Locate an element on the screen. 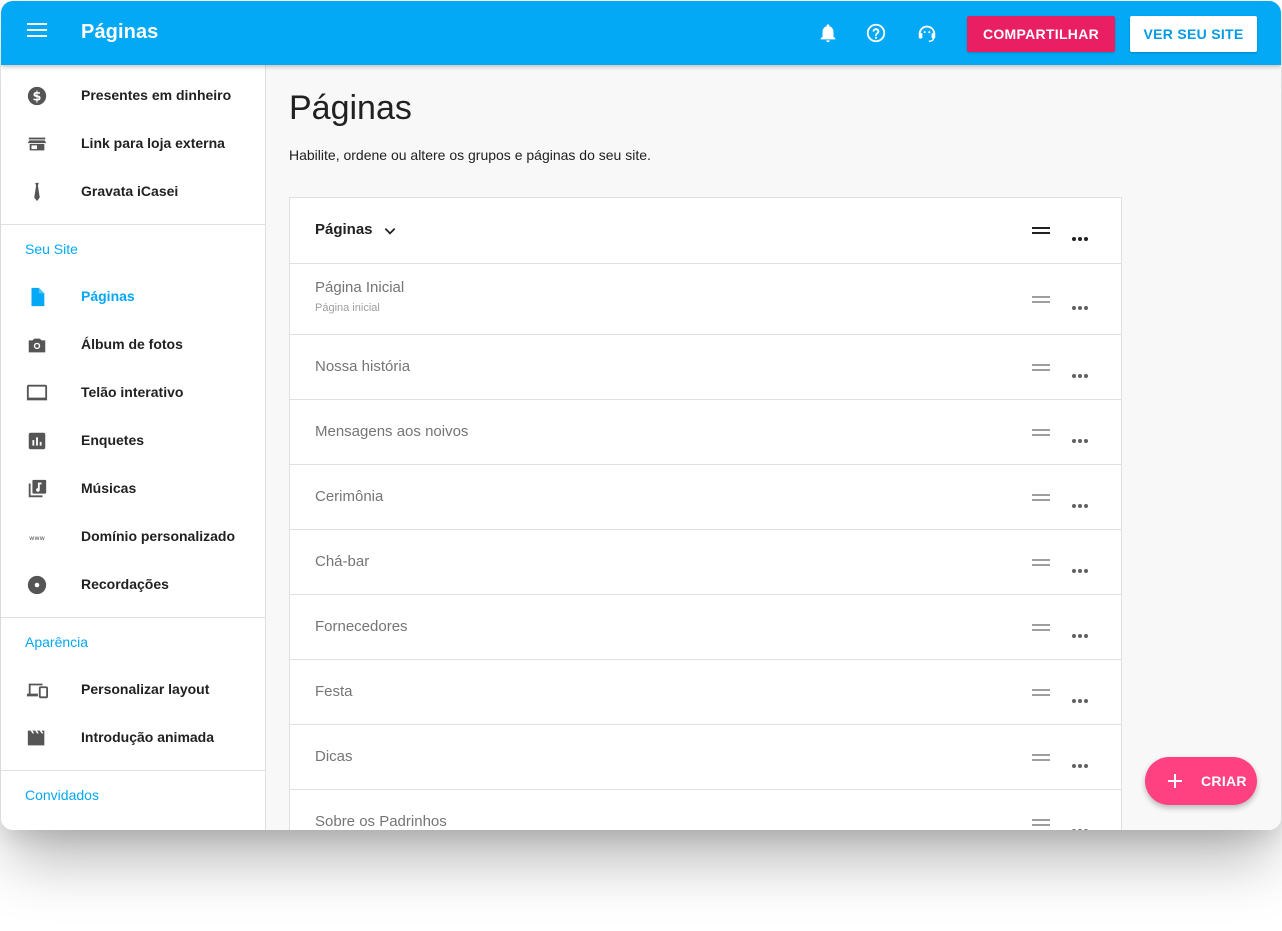 The height and width of the screenshot is (931, 1282). share-button: COMPARTILHAR is located at coordinates (1041, 34).